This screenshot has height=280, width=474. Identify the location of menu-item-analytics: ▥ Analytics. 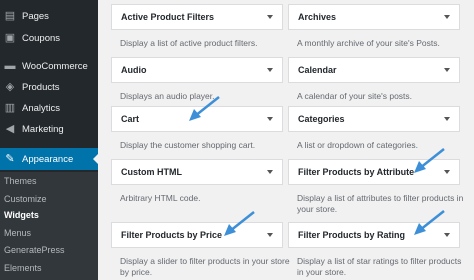
(49, 108).